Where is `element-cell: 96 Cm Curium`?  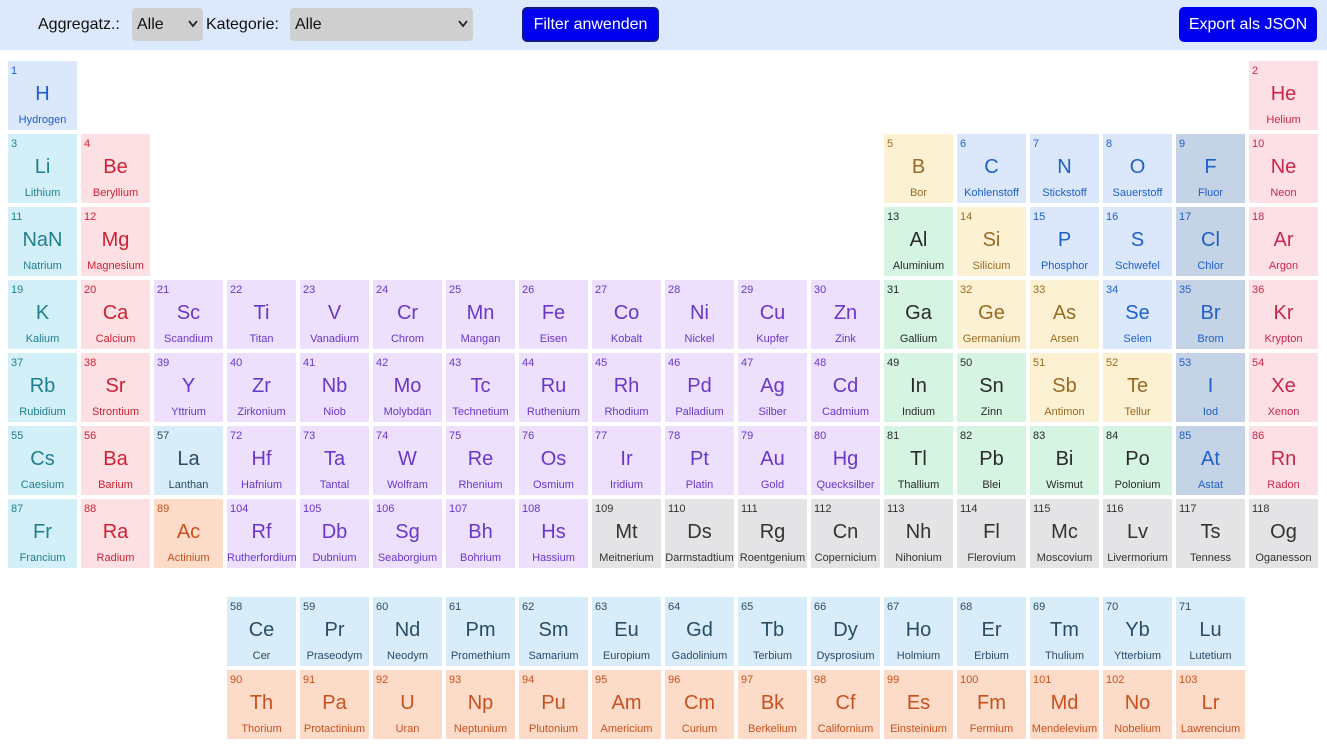
element-cell: 96 Cm Curium is located at coordinates (699, 704).